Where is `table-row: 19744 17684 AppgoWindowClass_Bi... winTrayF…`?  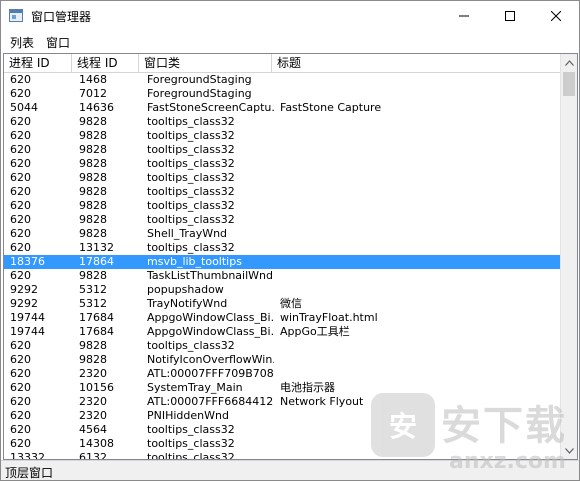 table-row: 19744 17684 AppgoWindowClass_Bi... winTrayF… is located at coordinates (282, 318).